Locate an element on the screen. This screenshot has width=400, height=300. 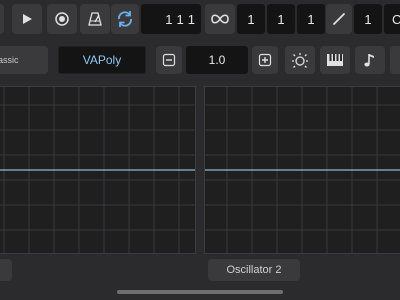
keyboard-button is located at coordinates (335, 60).